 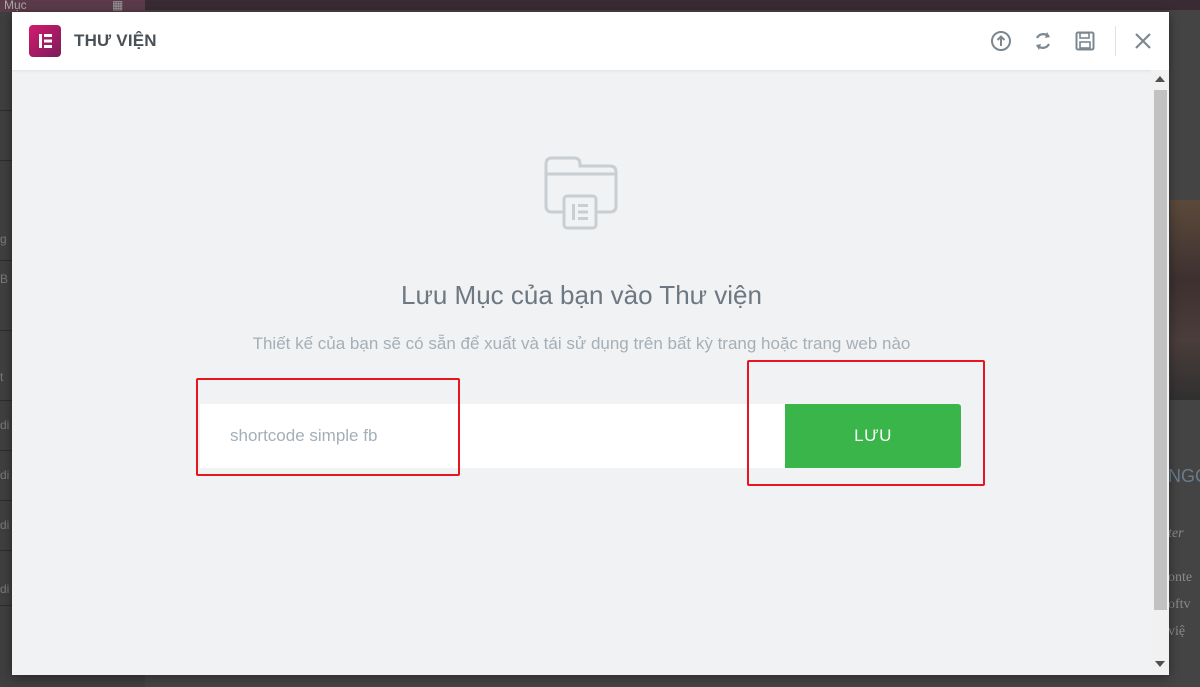 What do you see at coordinates (1177, 631) in the screenshot?
I see `page-preview-fragment: việ` at bounding box center [1177, 631].